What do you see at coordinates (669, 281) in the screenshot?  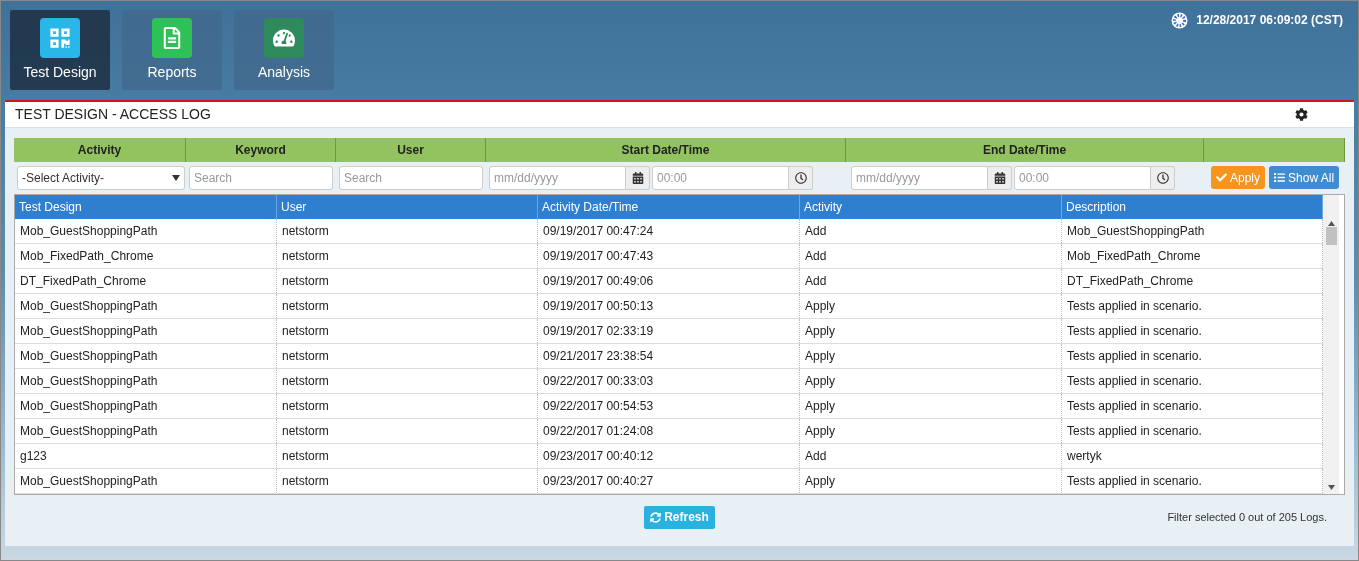 I see `table-cell: 09/19/2017 00:49:06` at bounding box center [669, 281].